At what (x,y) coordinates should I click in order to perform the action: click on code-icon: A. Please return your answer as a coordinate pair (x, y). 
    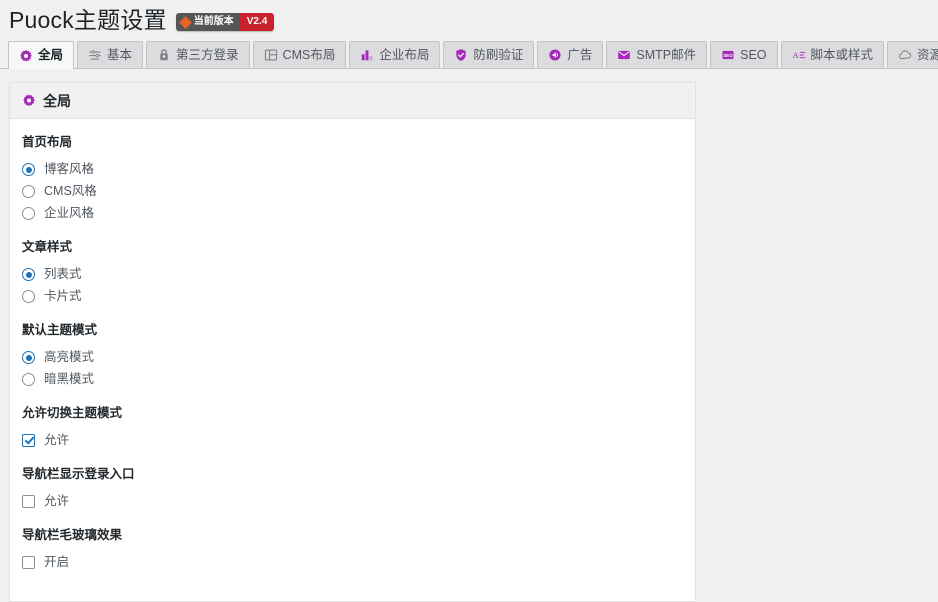
    Looking at the image, I should click on (799, 55).